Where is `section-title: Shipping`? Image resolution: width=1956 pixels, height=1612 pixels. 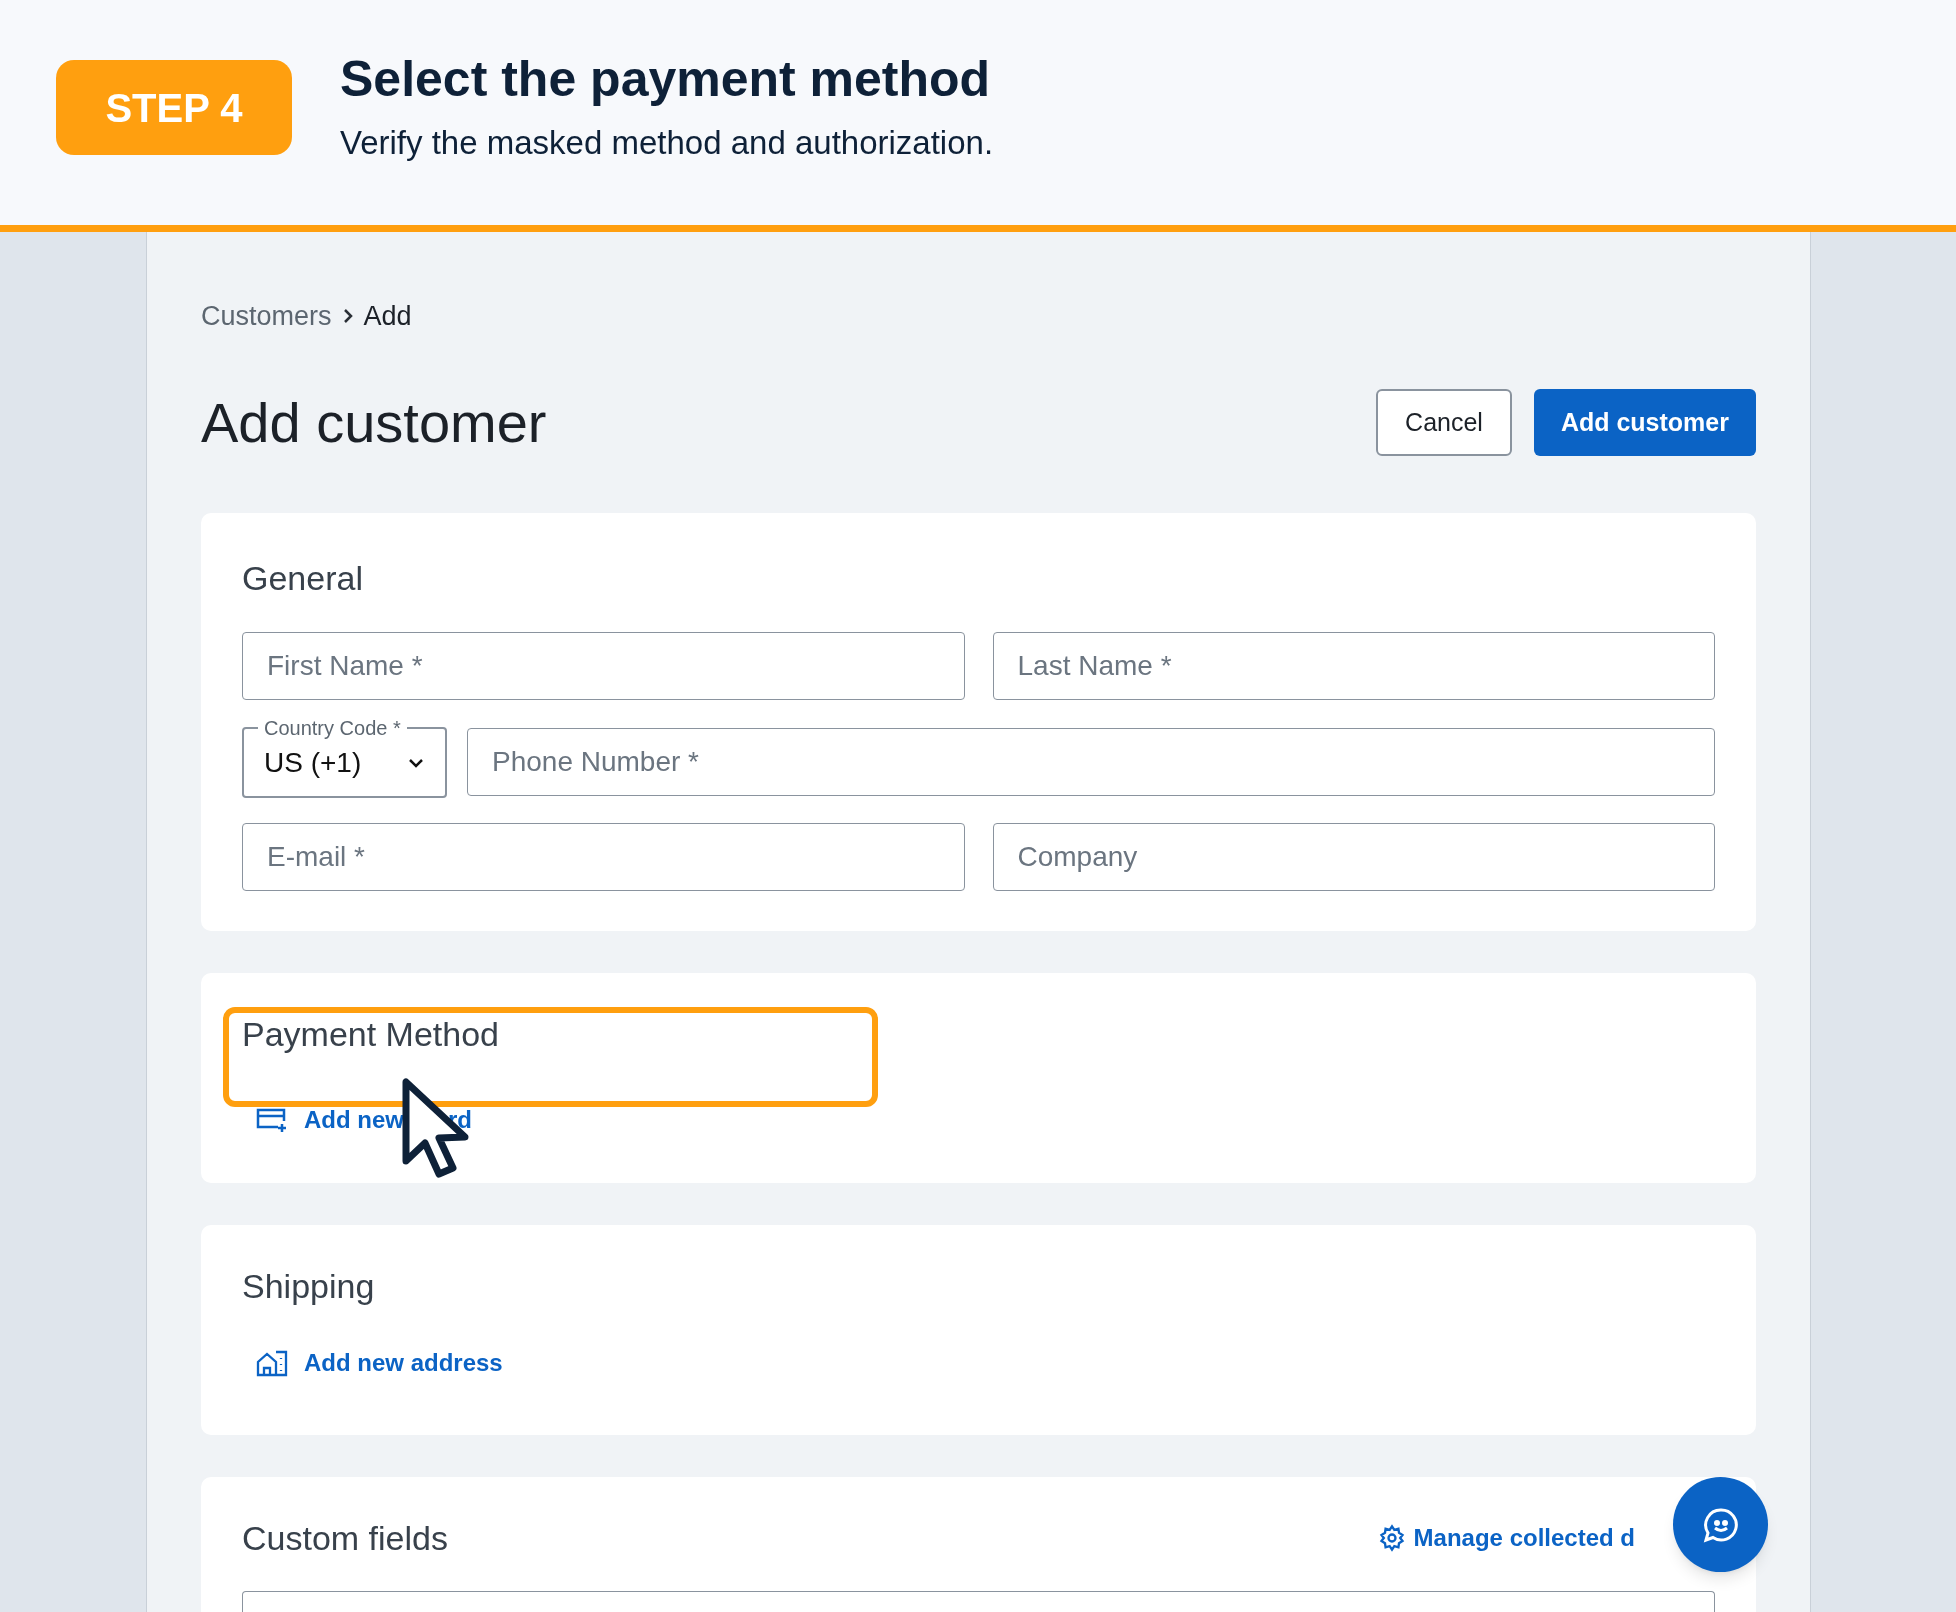
section-title: Shipping is located at coordinates (309, 1285).